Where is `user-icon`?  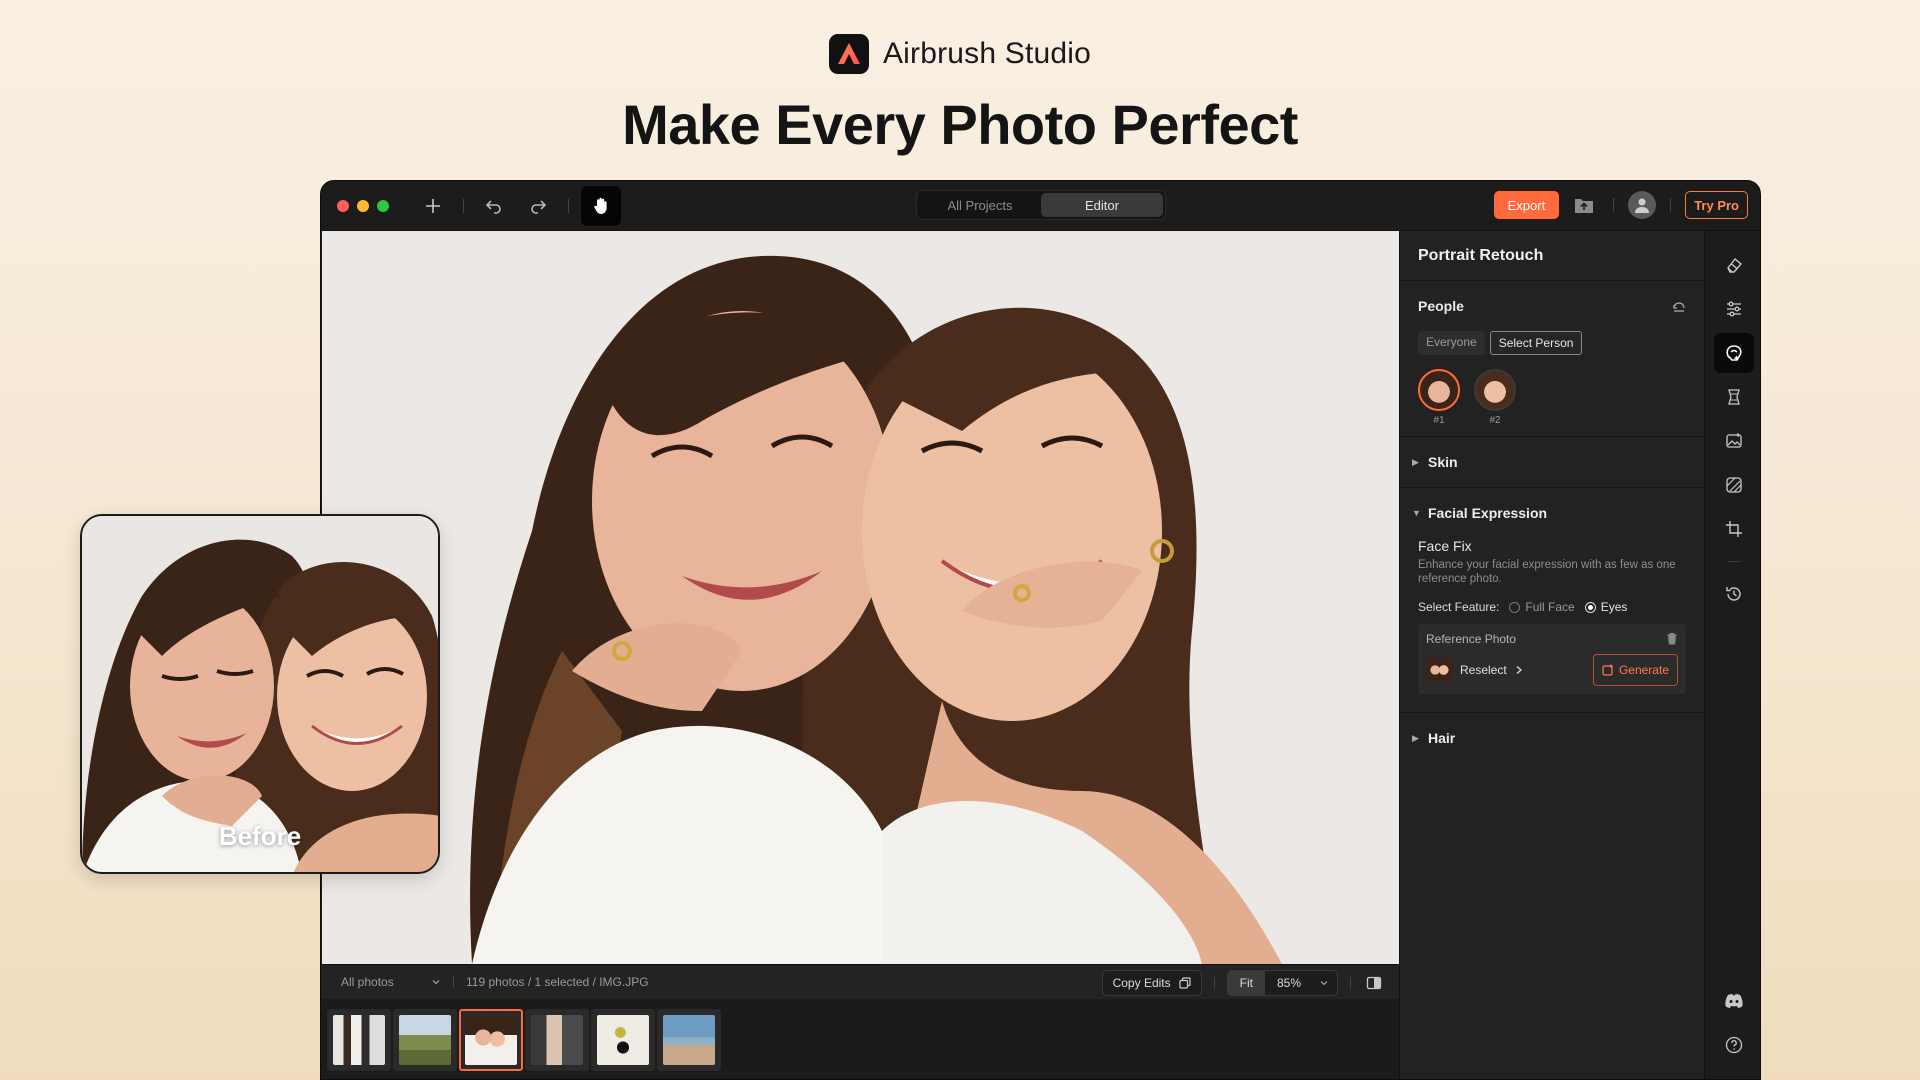
user-icon is located at coordinates (1642, 205).